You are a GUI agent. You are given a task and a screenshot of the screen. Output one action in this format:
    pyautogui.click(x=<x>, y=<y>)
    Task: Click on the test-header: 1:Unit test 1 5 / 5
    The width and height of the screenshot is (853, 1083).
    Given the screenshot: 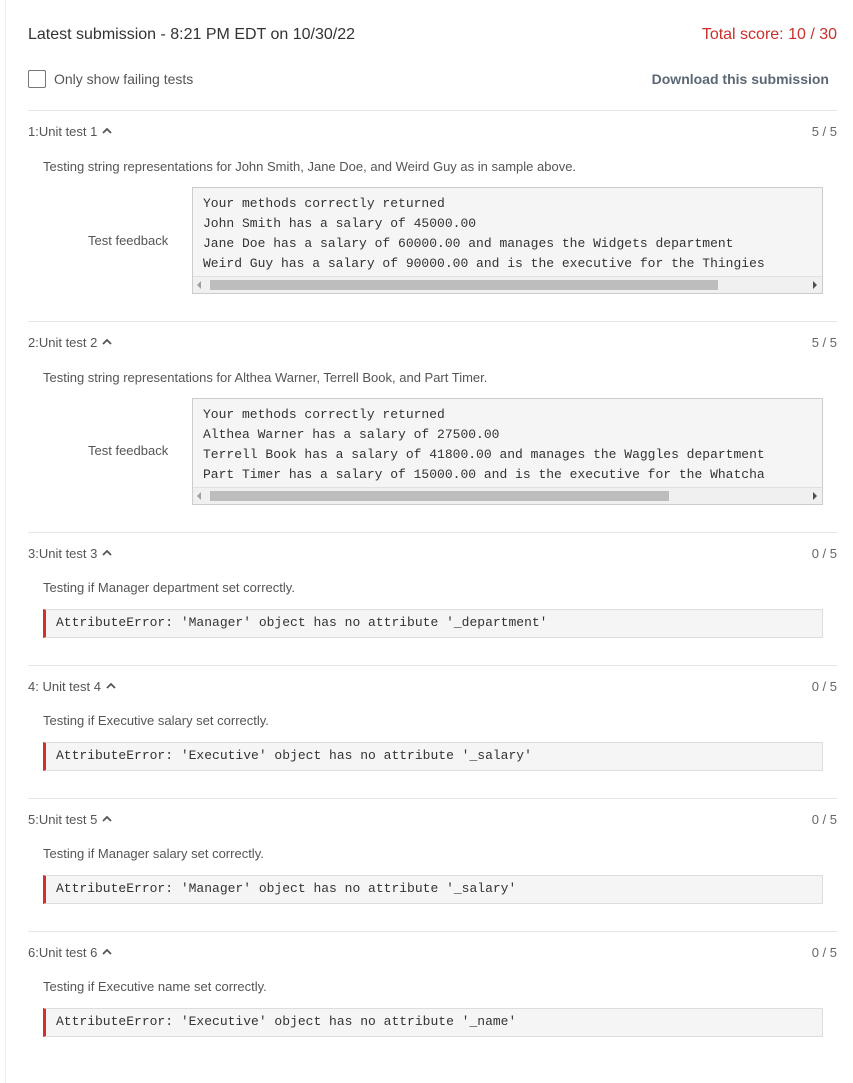 What is the action you would take?
    pyautogui.click(x=432, y=133)
    